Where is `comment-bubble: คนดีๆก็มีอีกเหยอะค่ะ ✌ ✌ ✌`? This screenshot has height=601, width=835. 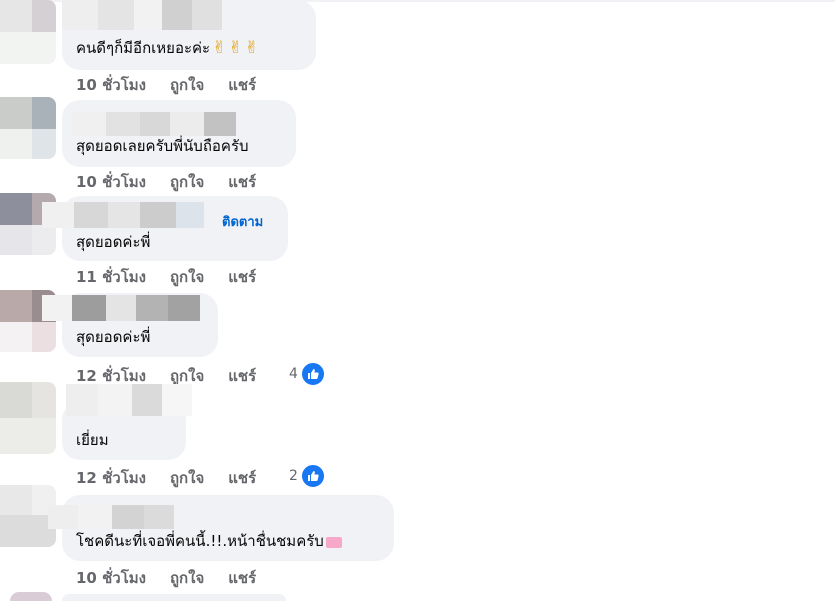
comment-bubble: คนดีๆก็มีอีกเหยอะค่ะ ✌ ✌ ✌ is located at coordinates (189, 35).